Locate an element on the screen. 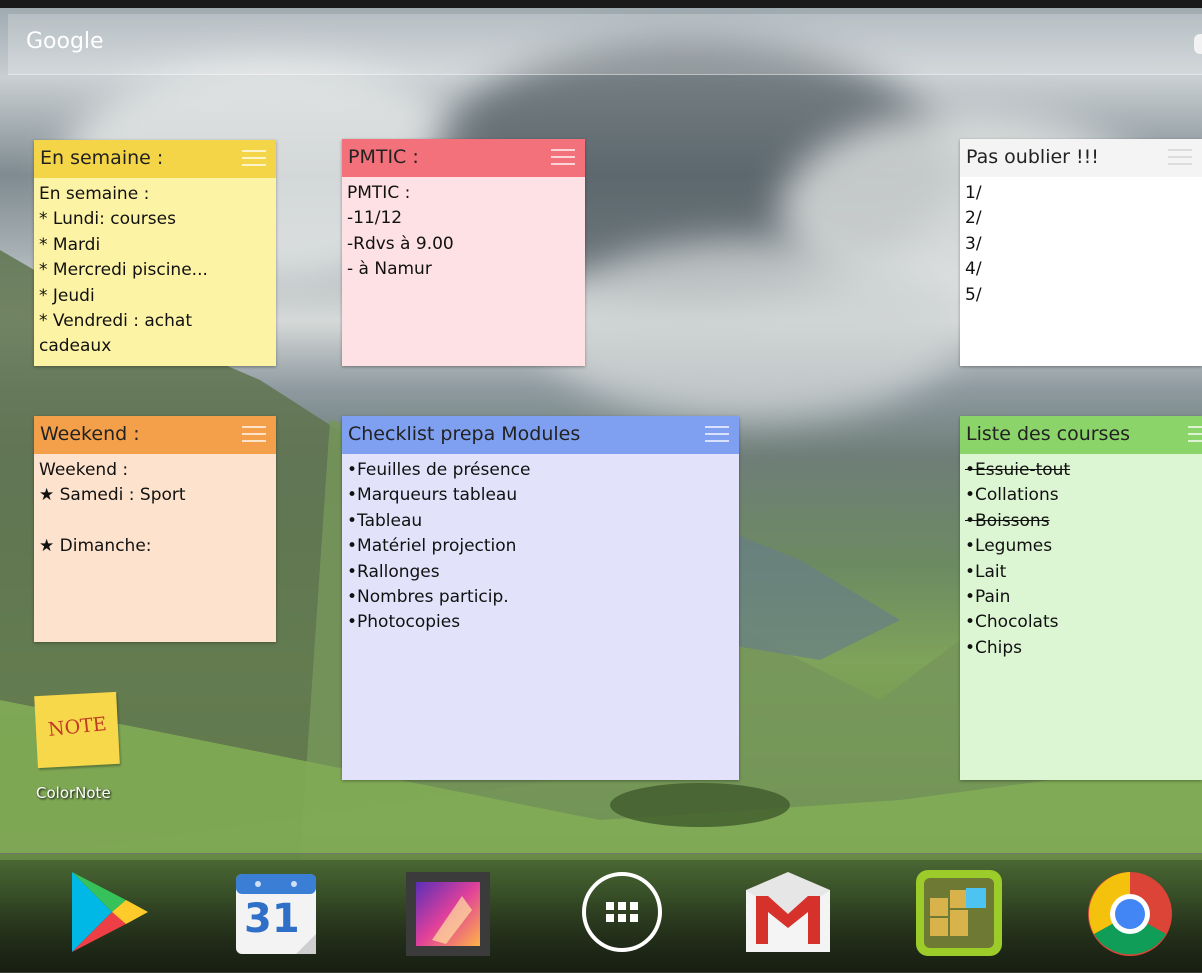 The image size is (1202, 973). calendar-icon: 31 is located at coordinates (276, 912).